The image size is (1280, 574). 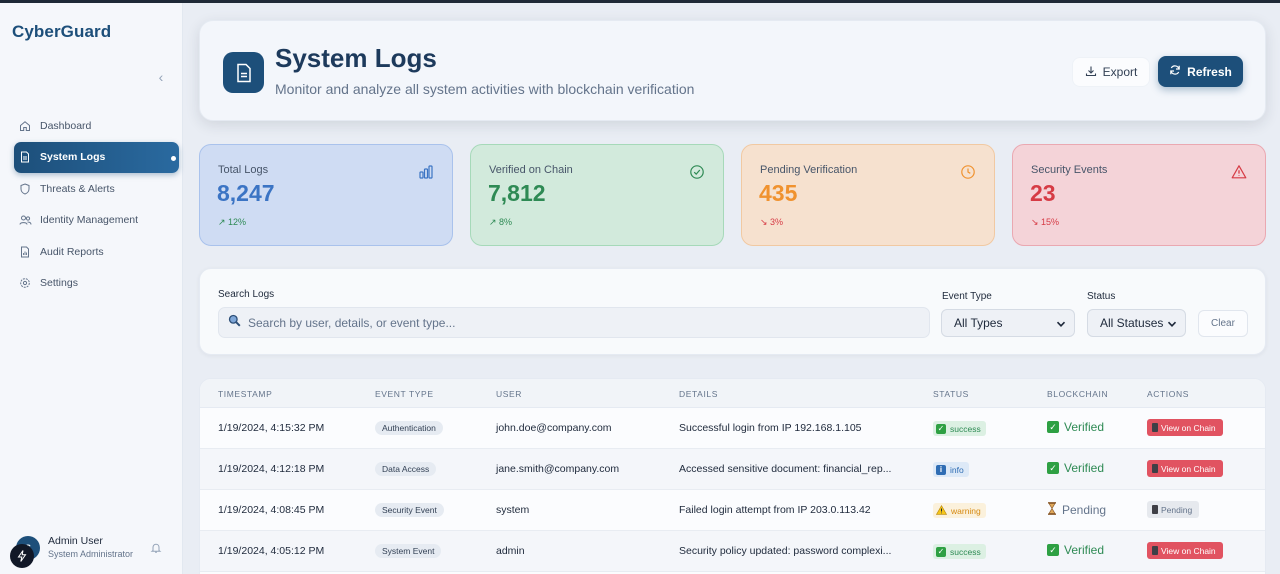 I want to click on stat-delta: ↗ 12%, so click(x=232, y=222).